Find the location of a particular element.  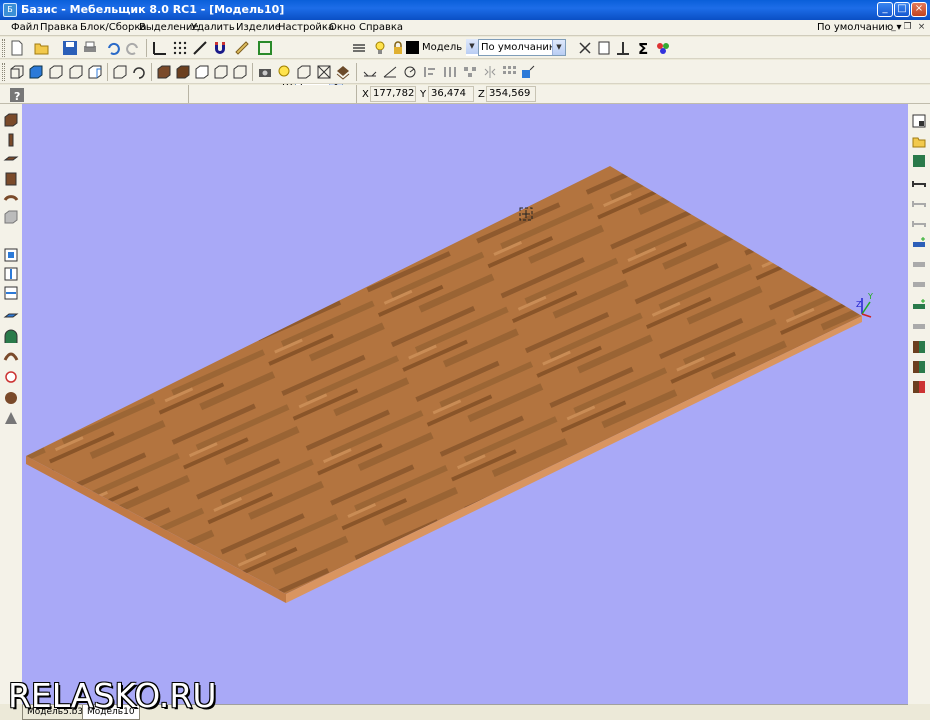

edge-icon is located at coordinates (623, 48).